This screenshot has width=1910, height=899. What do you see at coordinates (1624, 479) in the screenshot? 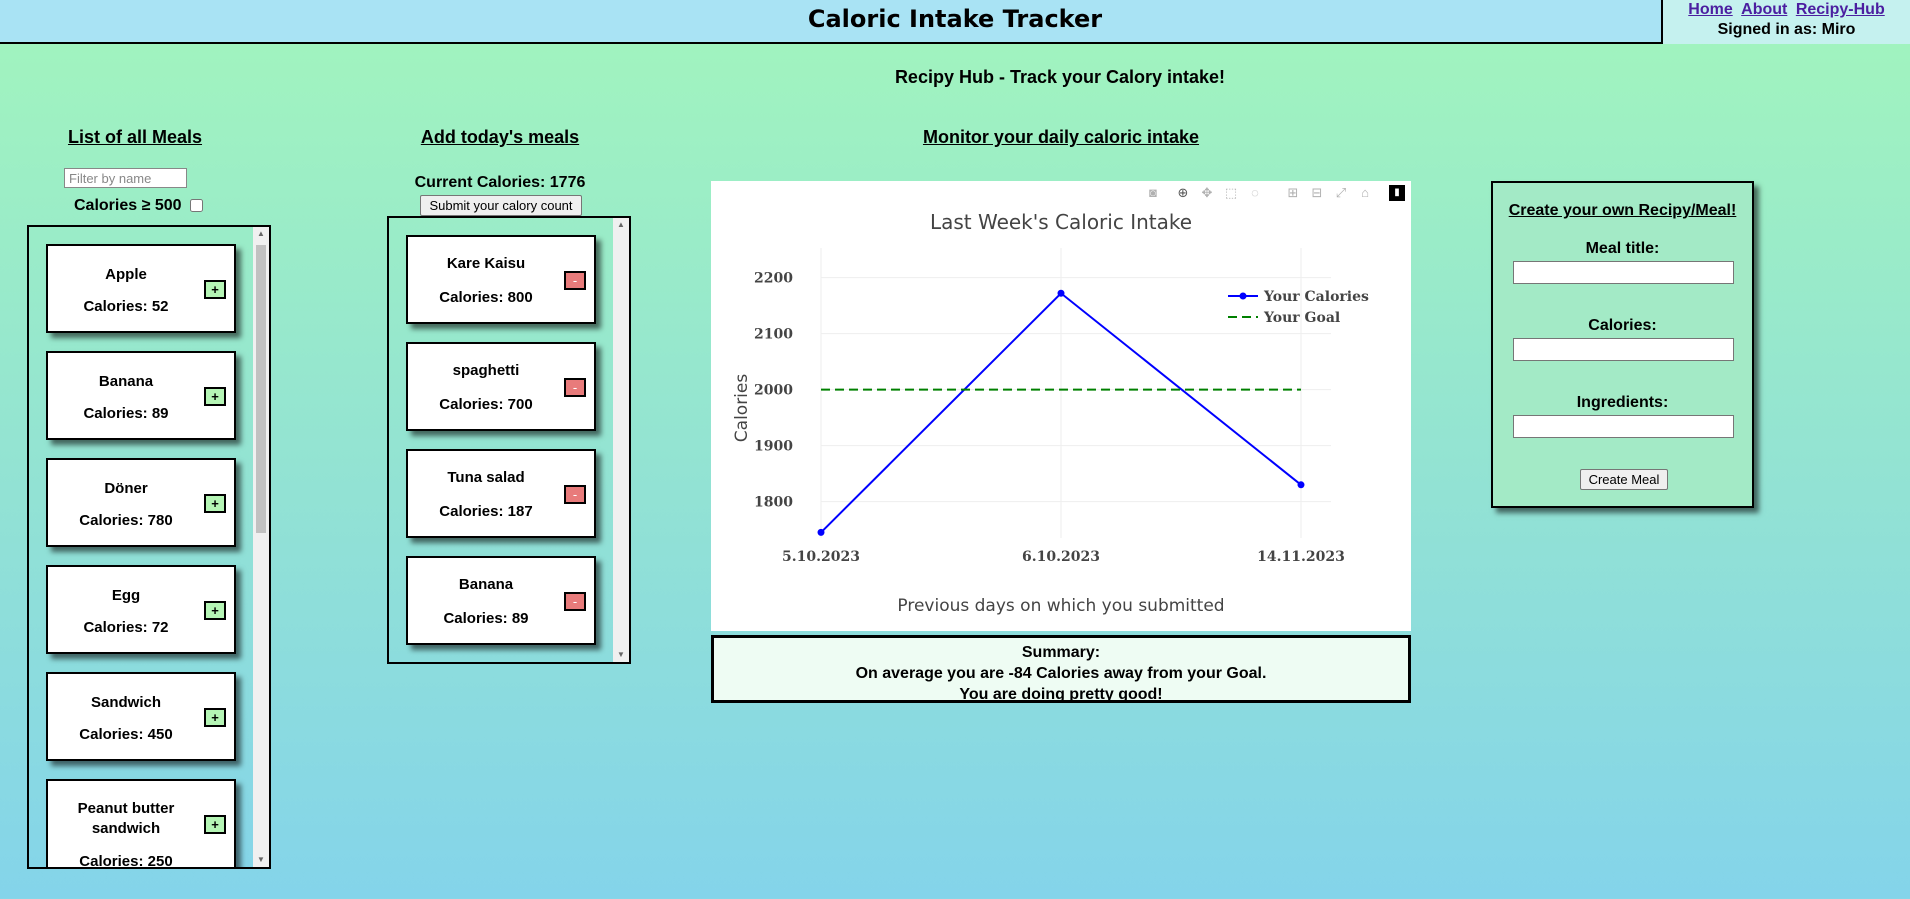
I see `create-meal-button: Create Meal` at bounding box center [1624, 479].